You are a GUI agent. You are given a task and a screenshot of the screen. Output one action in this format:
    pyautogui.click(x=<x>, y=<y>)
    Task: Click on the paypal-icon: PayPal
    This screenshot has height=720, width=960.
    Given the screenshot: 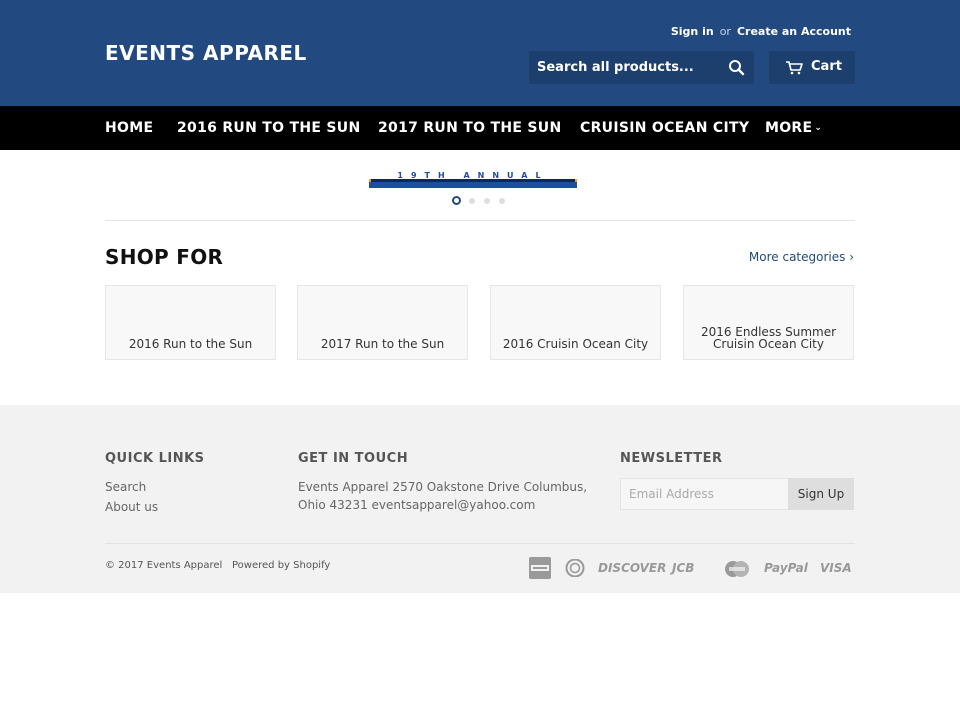 What is the action you would take?
    pyautogui.click(x=786, y=568)
    